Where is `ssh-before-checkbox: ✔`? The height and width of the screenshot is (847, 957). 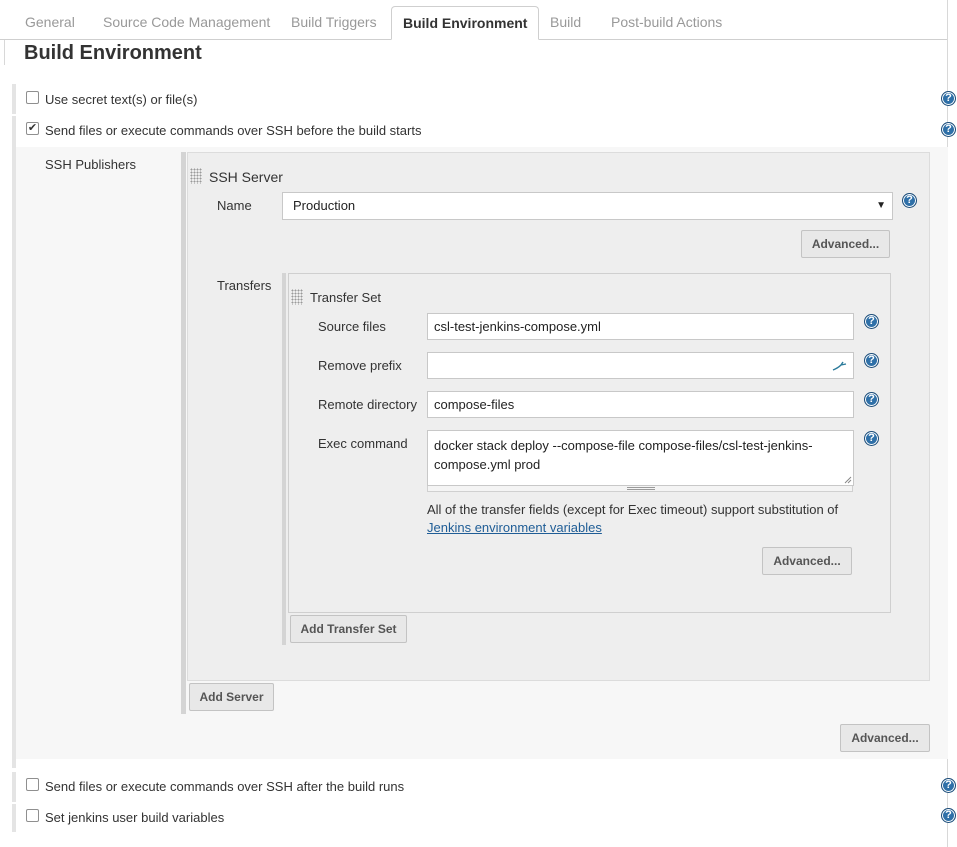 ssh-before-checkbox: ✔ is located at coordinates (32, 128).